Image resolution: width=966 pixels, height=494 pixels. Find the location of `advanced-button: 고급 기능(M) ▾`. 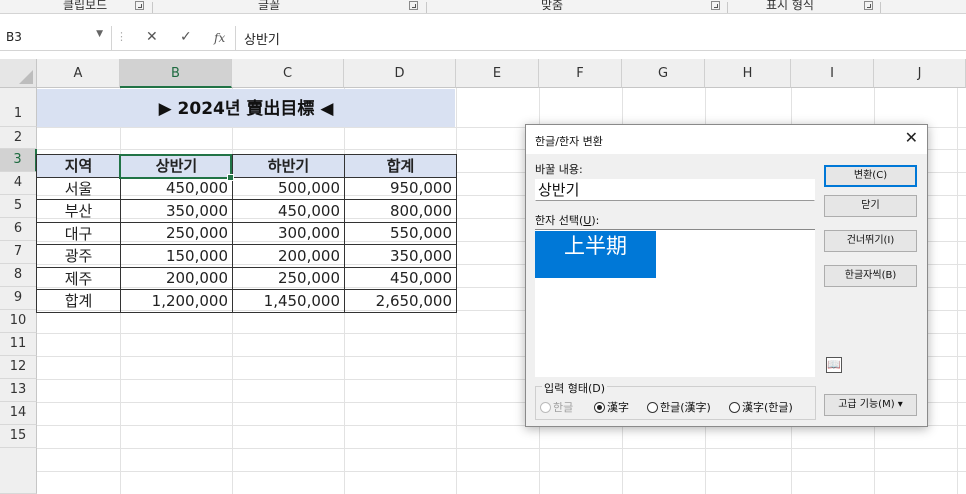

advanced-button: 고급 기능(M) ▾ is located at coordinates (870, 405).